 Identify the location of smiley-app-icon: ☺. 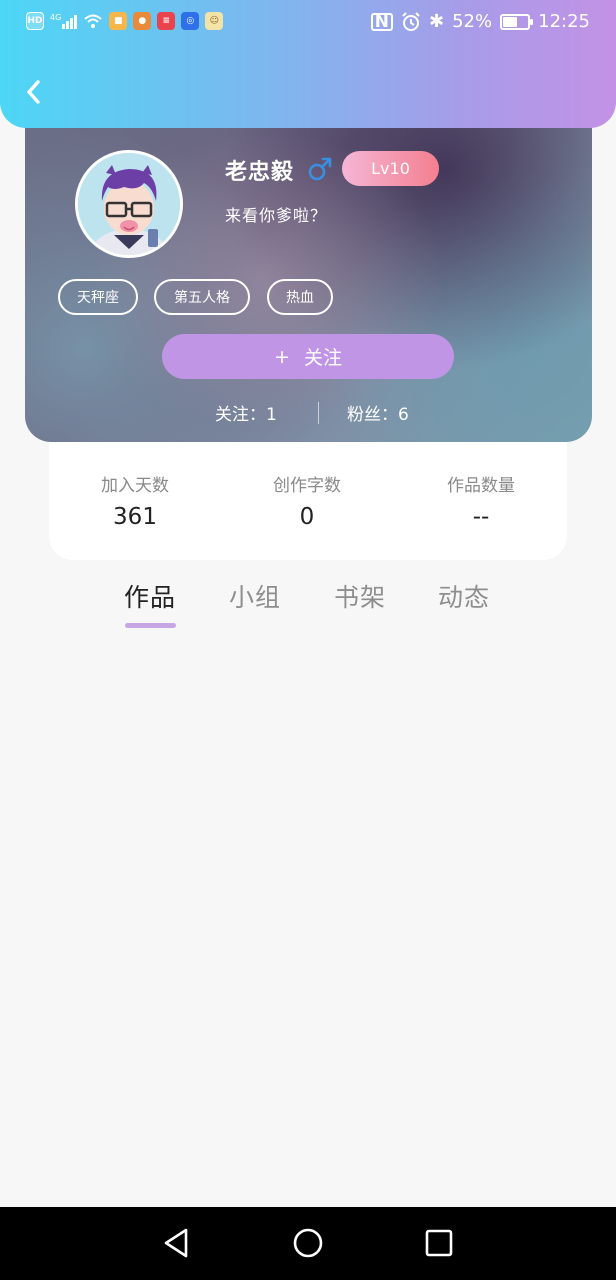
(214, 21).